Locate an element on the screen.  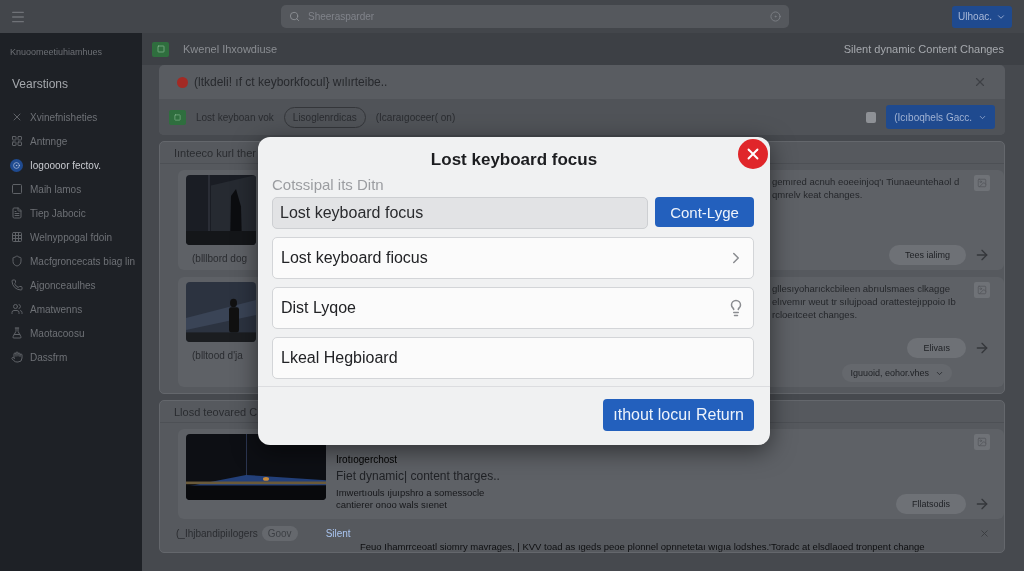
tag-dropdown: Iguuoid, eohor.vhes is located at coordinates (897, 373).